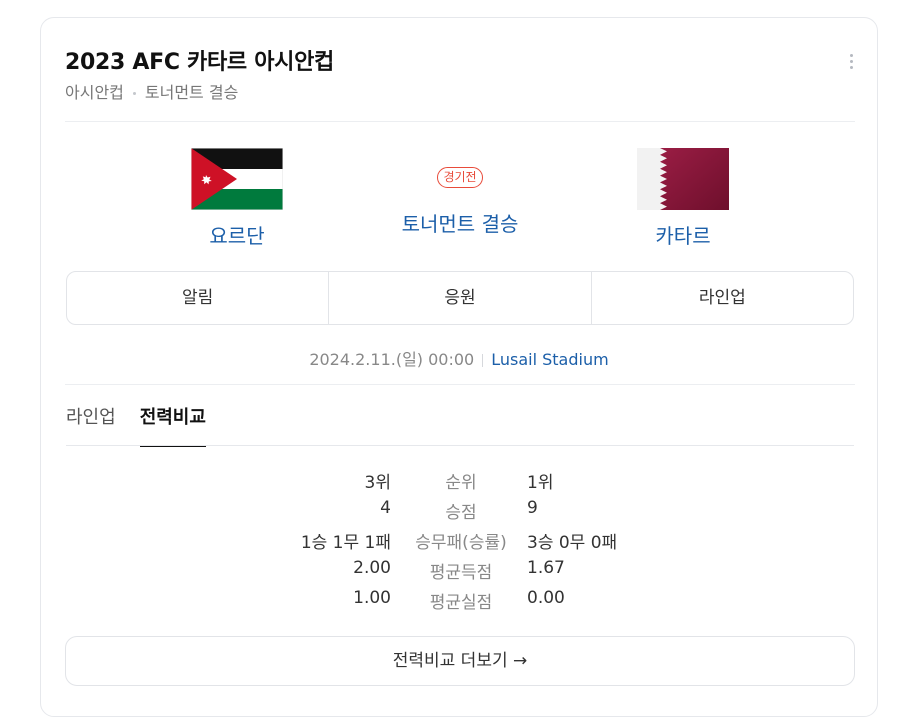 The image size is (915, 717). What do you see at coordinates (237, 179) in the screenshot?
I see `jordan-flag-icon` at bounding box center [237, 179].